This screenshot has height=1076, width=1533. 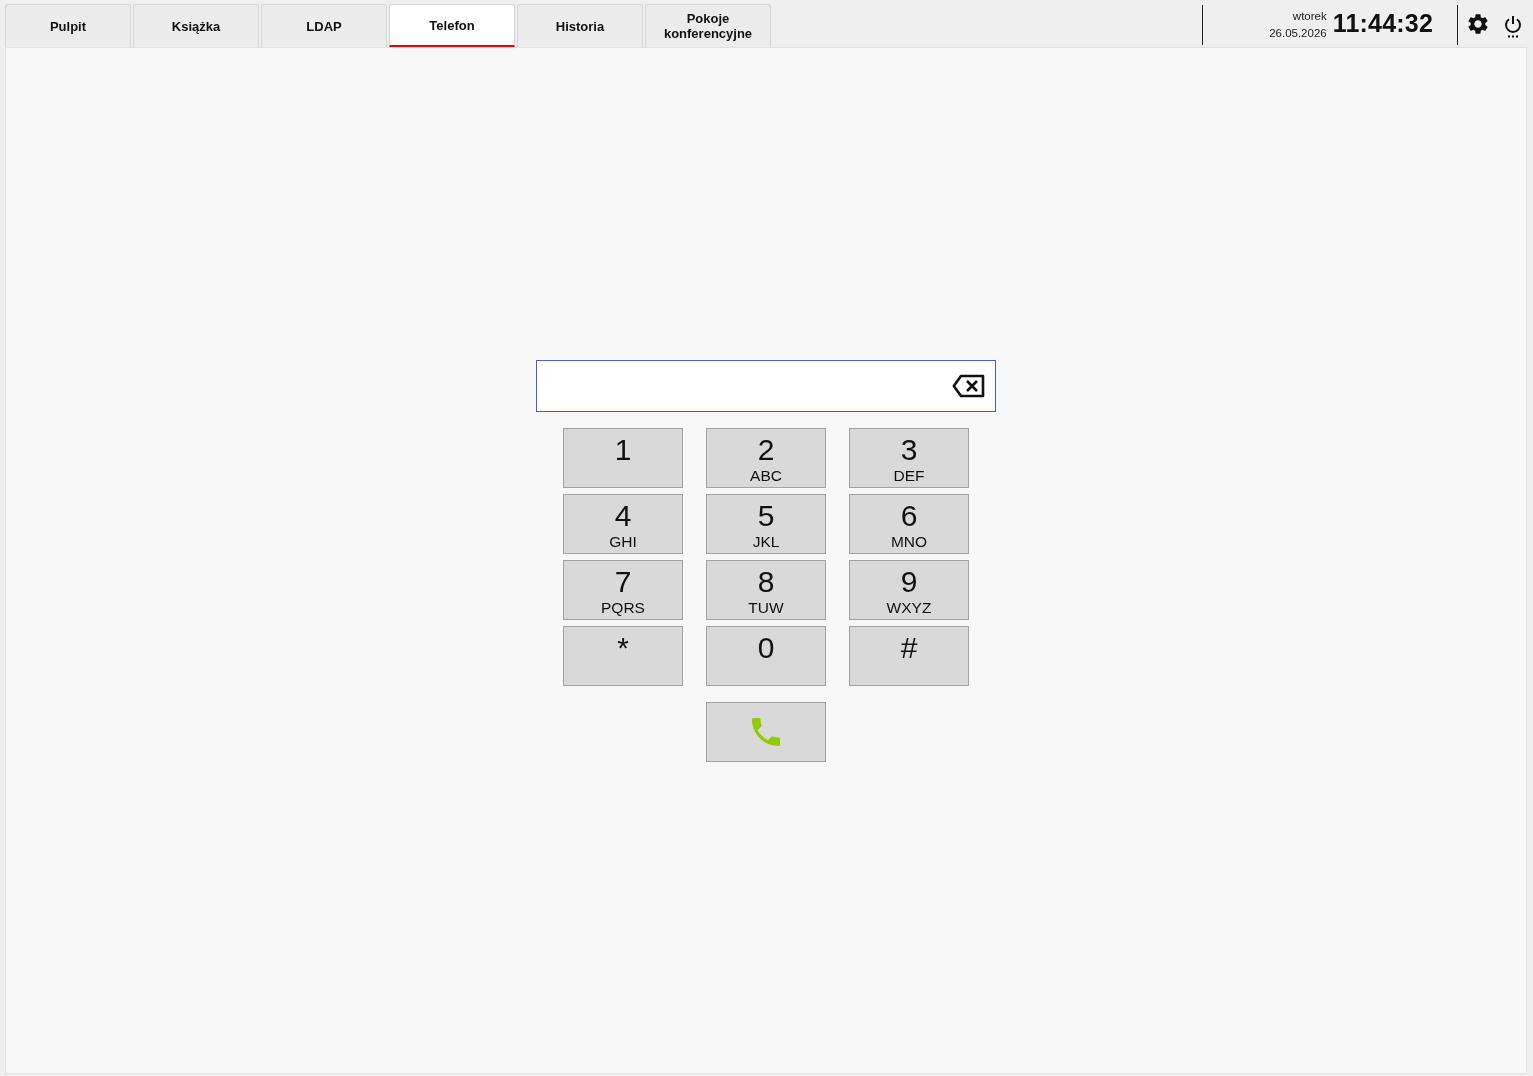 What do you see at coordinates (1309, 16) in the screenshot?
I see `weekday-text: wtorek` at bounding box center [1309, 16].